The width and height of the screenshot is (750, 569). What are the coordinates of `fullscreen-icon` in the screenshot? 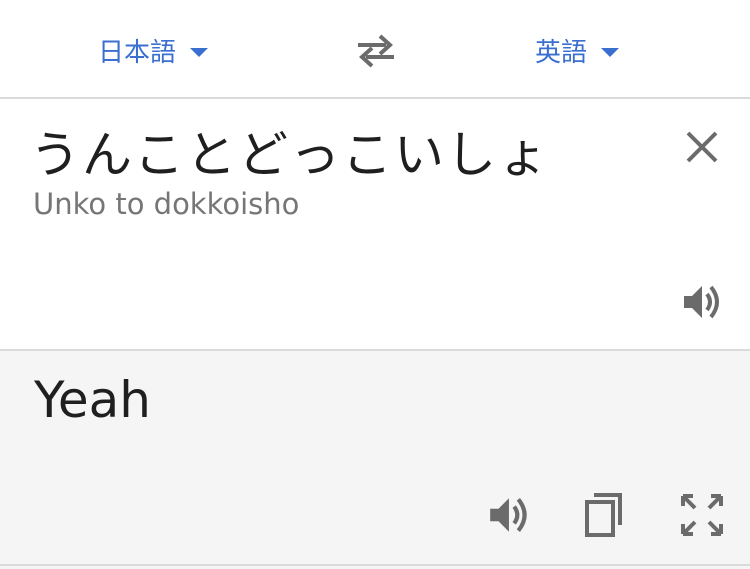 It's located at (702, 515).